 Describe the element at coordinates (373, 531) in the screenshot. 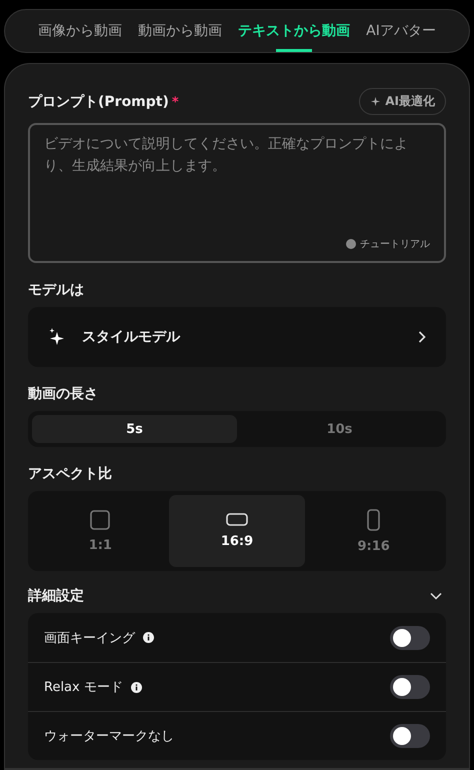

I see `aspect-option: 9:16` at that location.